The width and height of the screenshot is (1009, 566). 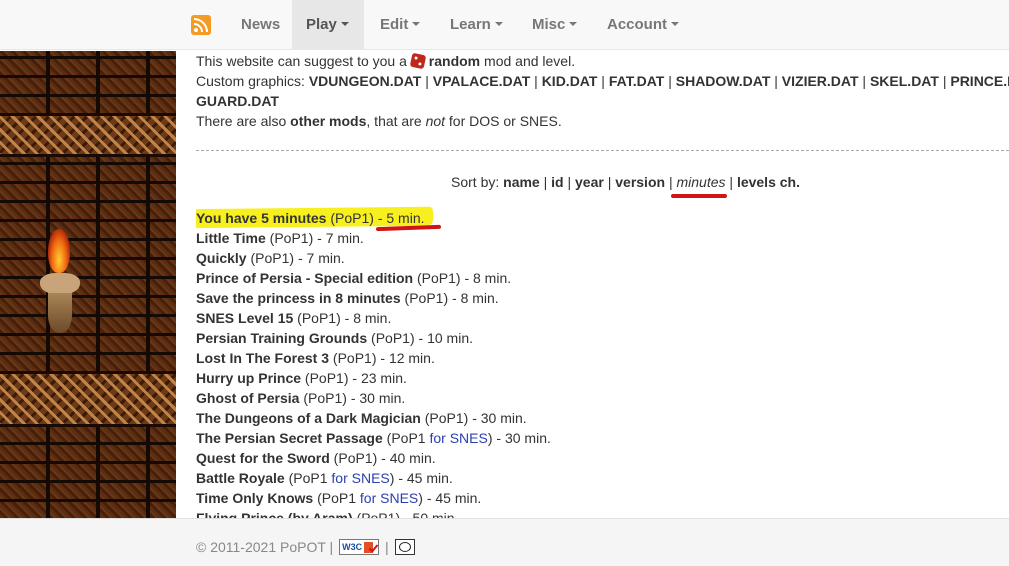 I want to click on graphics-link-vpalace: VPALACE.DAT, so click(x=481, y=81).